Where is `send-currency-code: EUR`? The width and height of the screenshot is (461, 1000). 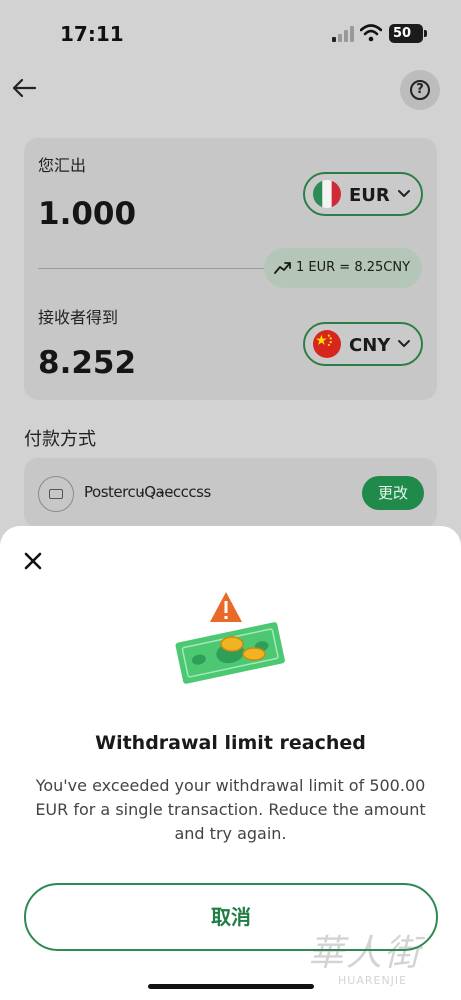 send-currency-code: EUR is located at coordinates (369, 195).